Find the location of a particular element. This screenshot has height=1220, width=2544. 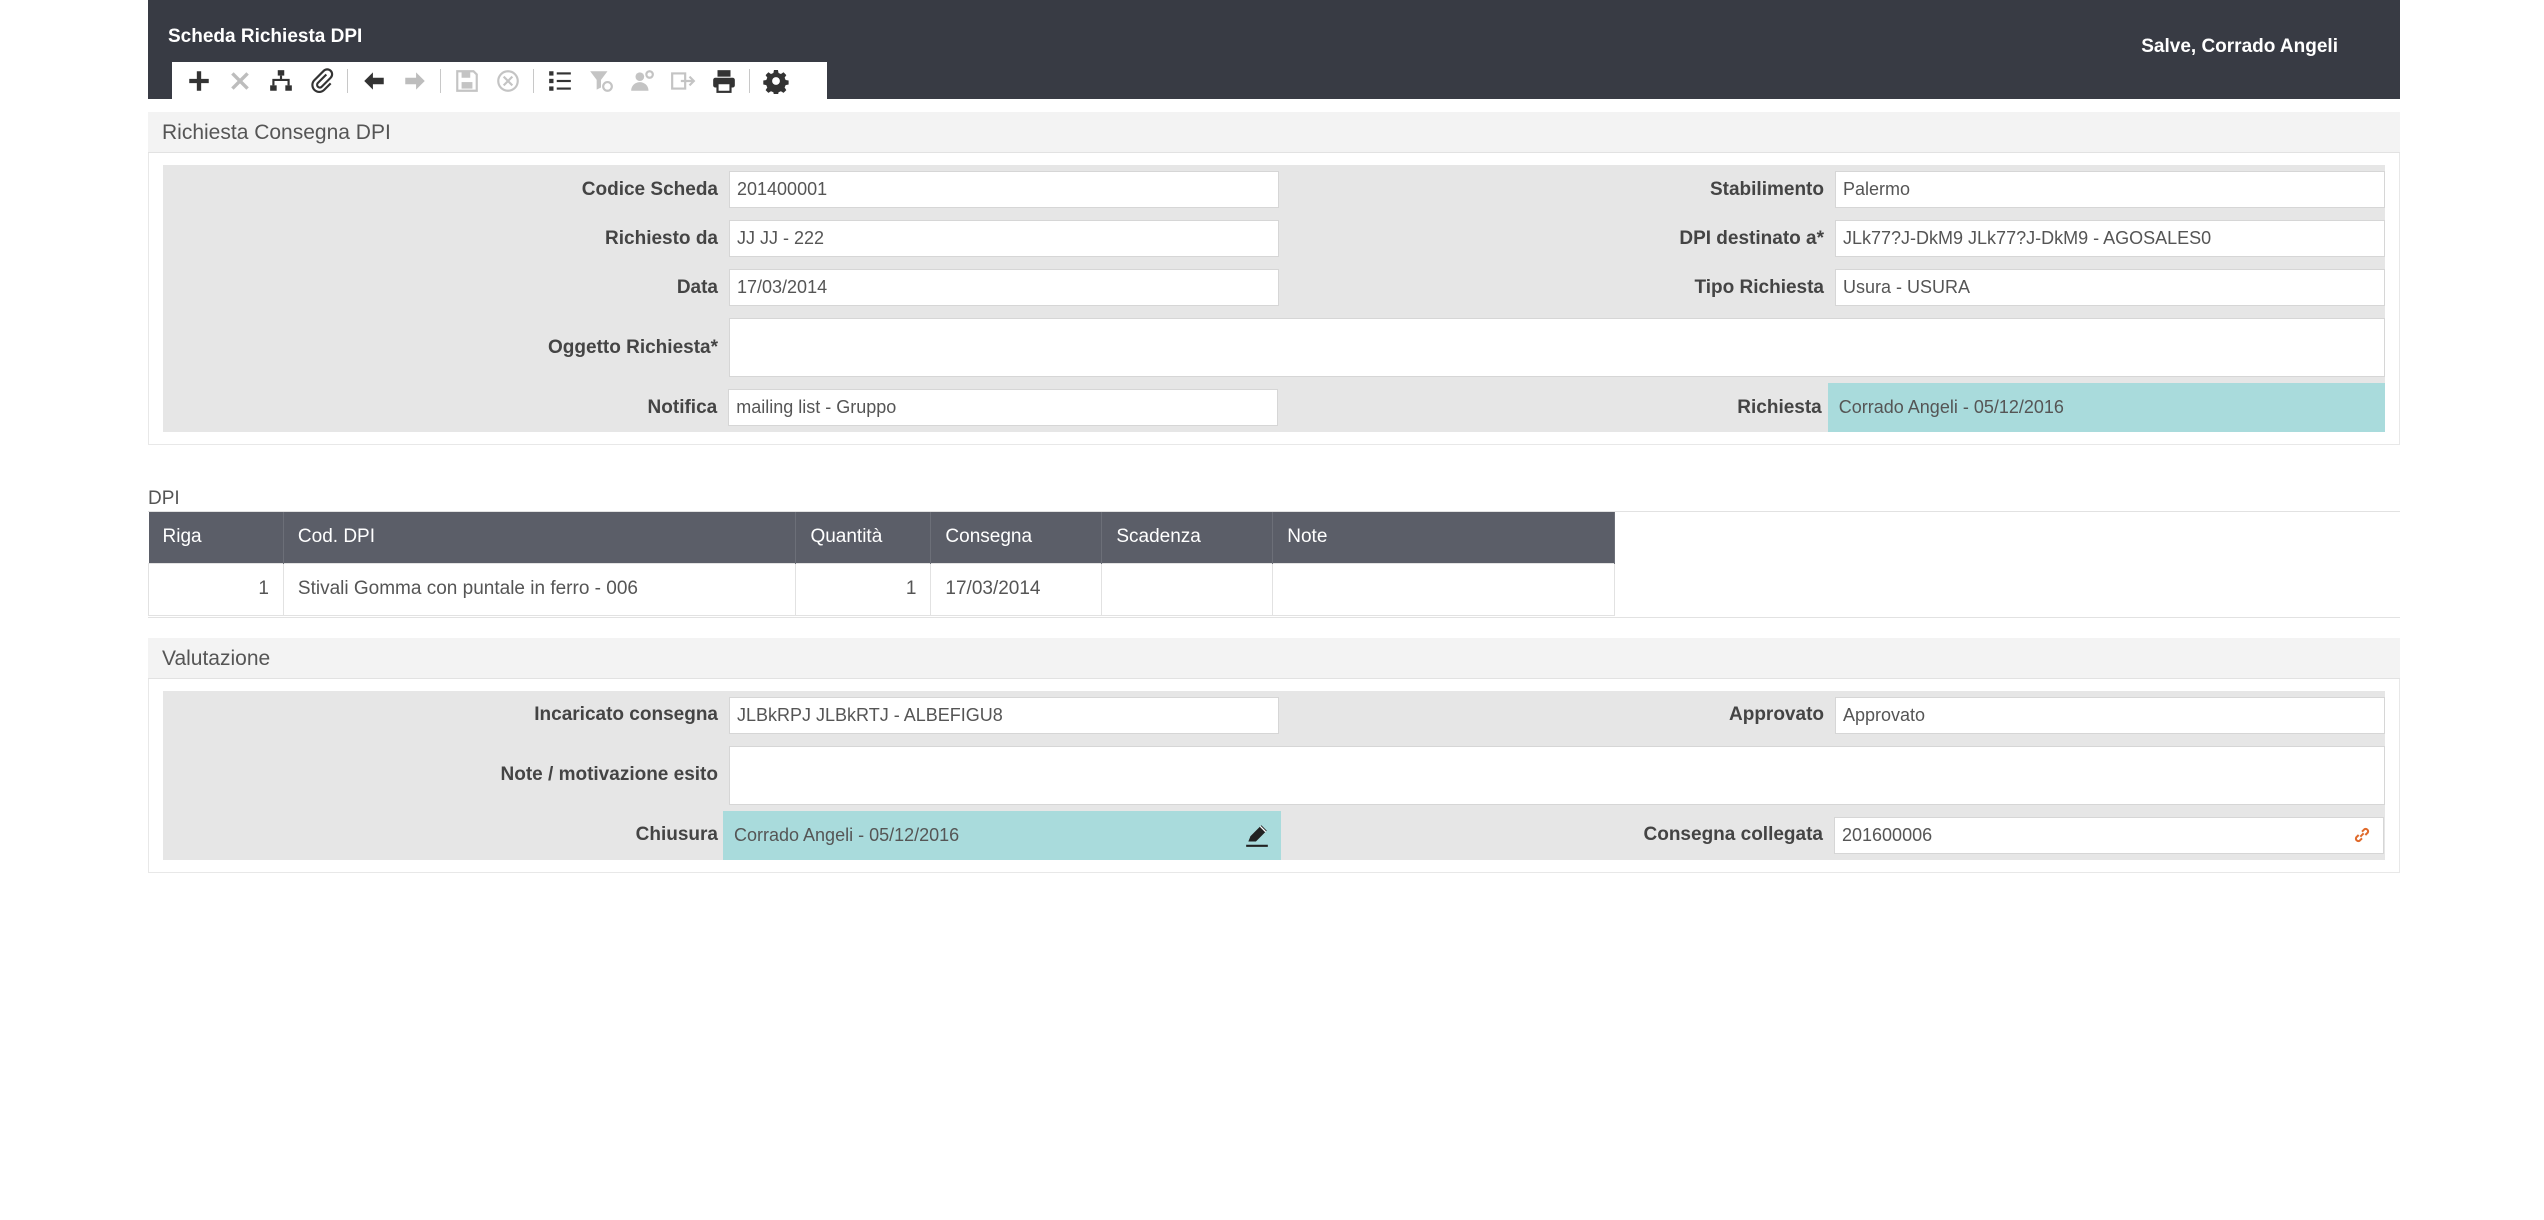

attach-button is located at coordinates (321, 80).